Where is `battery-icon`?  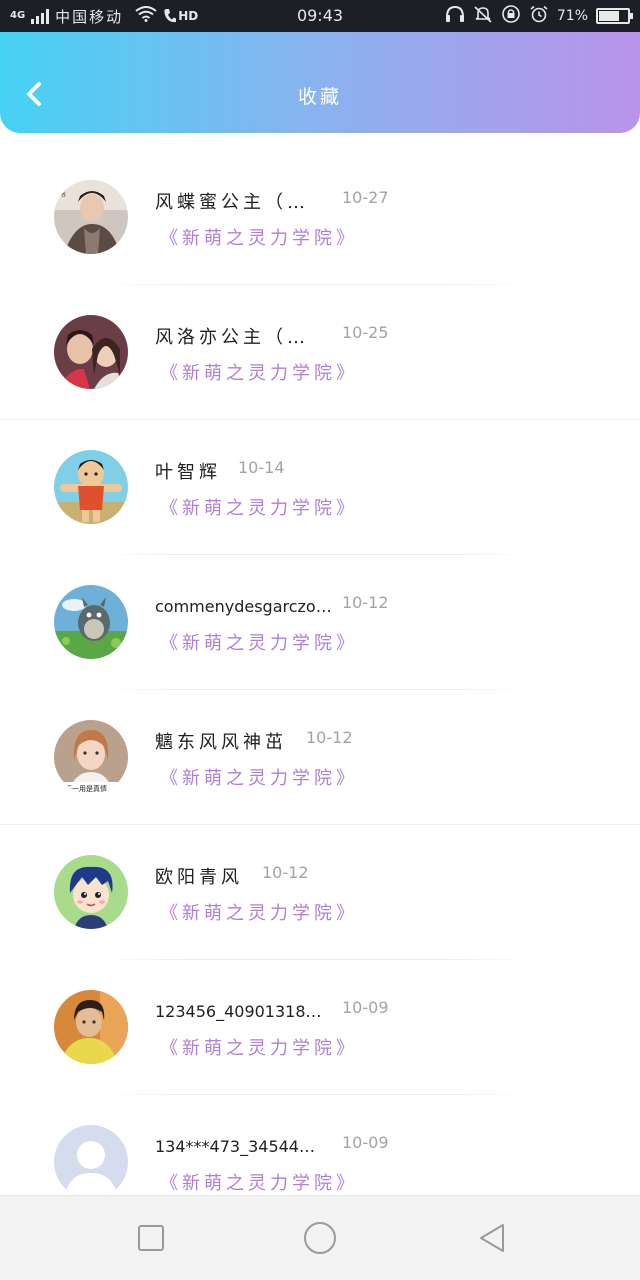 battery-icon is located at coordinates (614, 16).